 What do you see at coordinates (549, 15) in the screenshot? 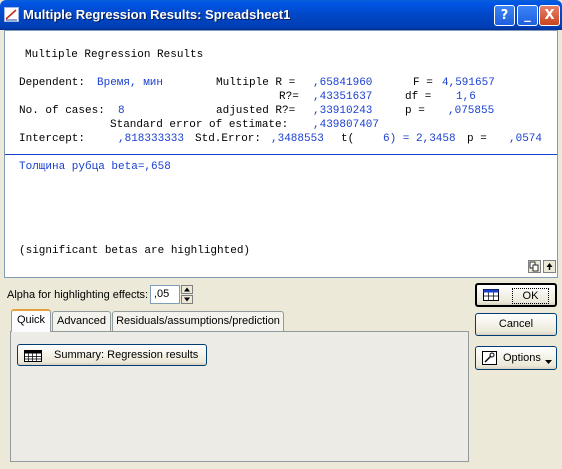
I see `close-button: X` at bounding box center [549, 15].